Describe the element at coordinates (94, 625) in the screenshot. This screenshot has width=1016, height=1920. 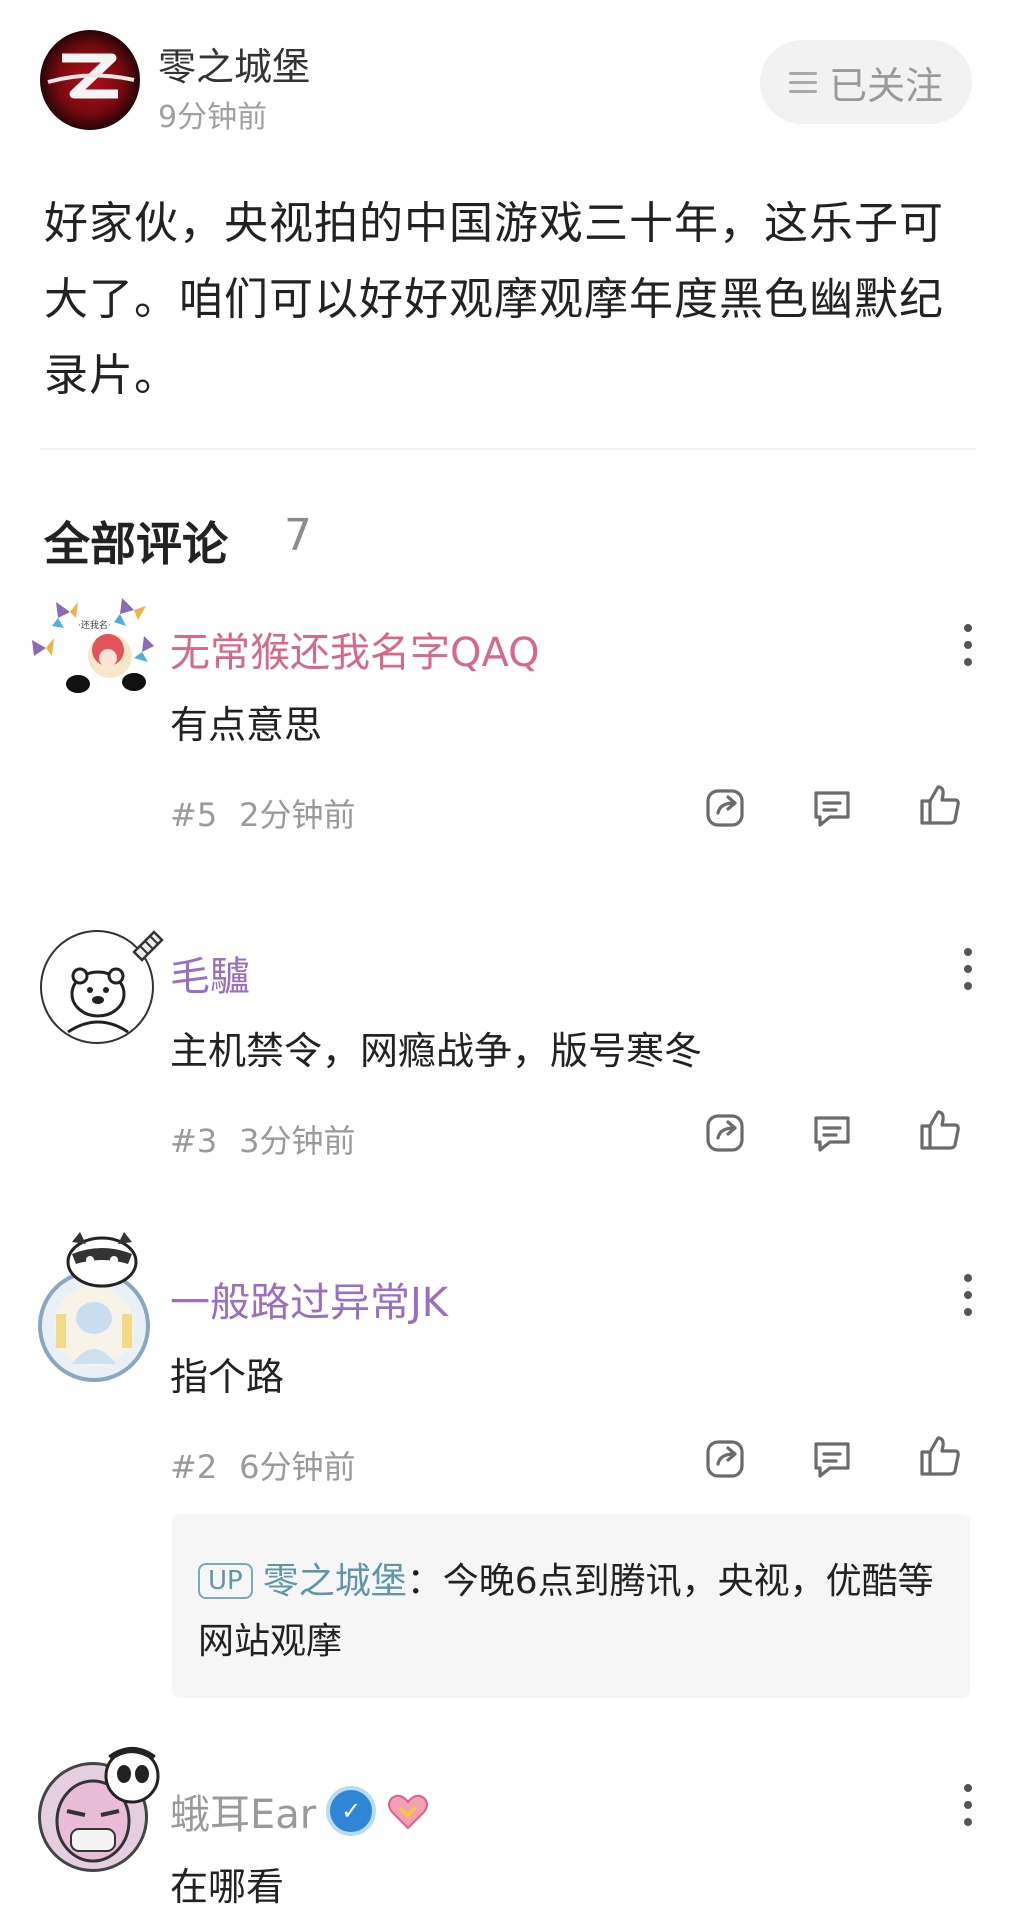
I see `svg-text: ·还我名·` at that location.